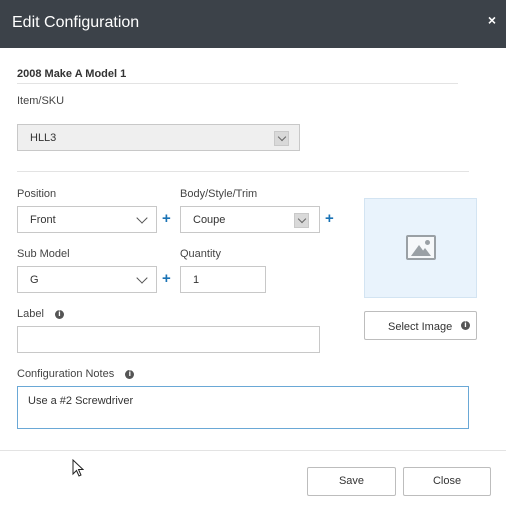  I want to click on select-image-label: Select Image, so click(420, 327).